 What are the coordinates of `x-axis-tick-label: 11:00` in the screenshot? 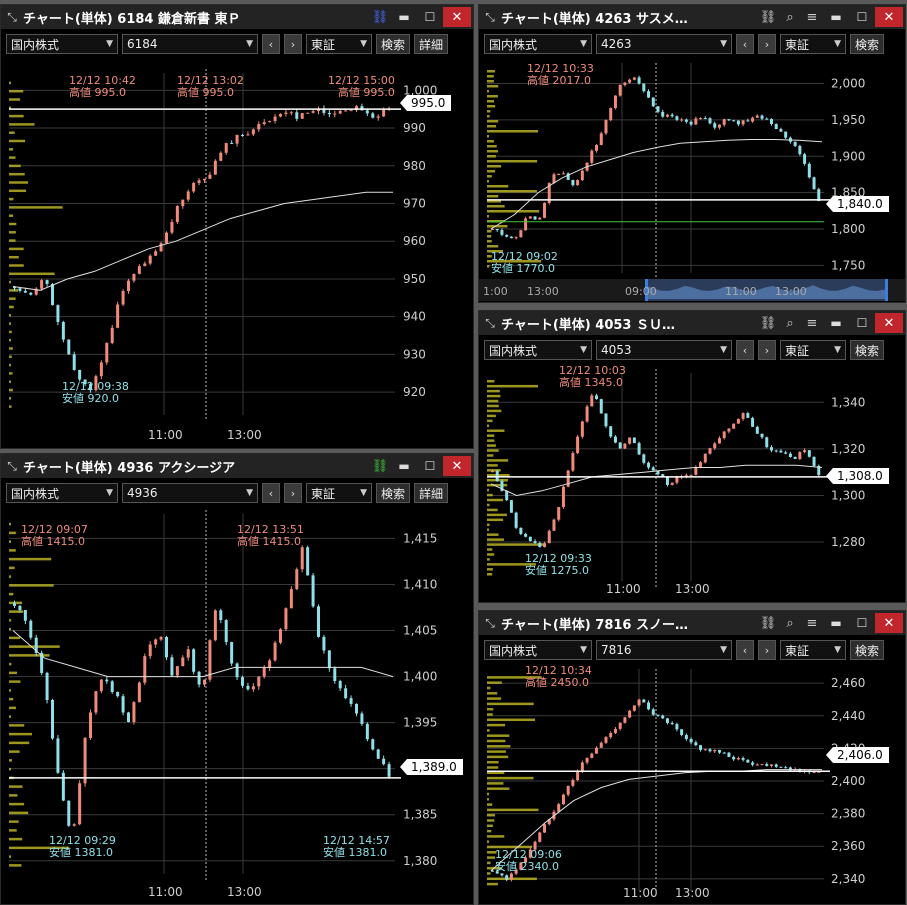 It's located at (623, 589).